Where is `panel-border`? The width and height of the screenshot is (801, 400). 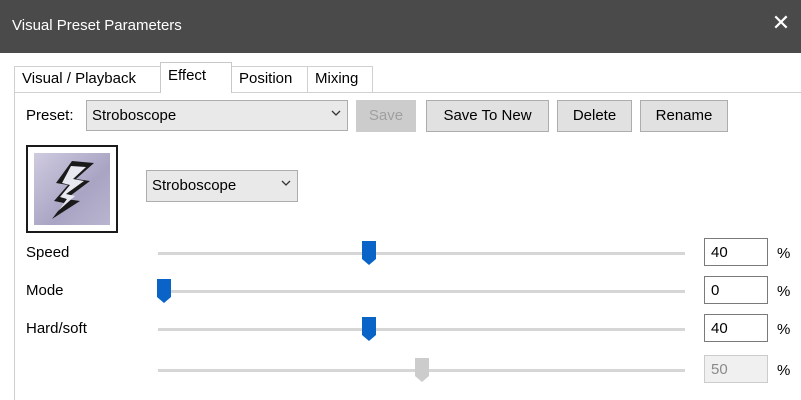
panel-border is located at coordinates (14, 246).